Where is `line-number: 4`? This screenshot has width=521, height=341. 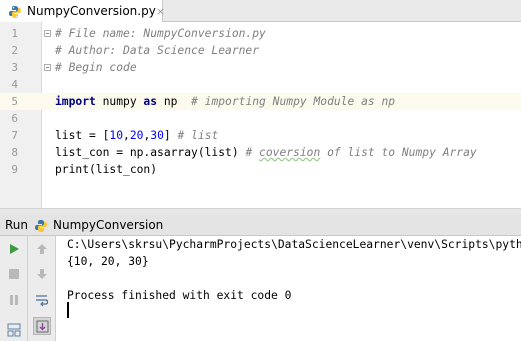
line-number: 4 is located at coordinates (14, 84).